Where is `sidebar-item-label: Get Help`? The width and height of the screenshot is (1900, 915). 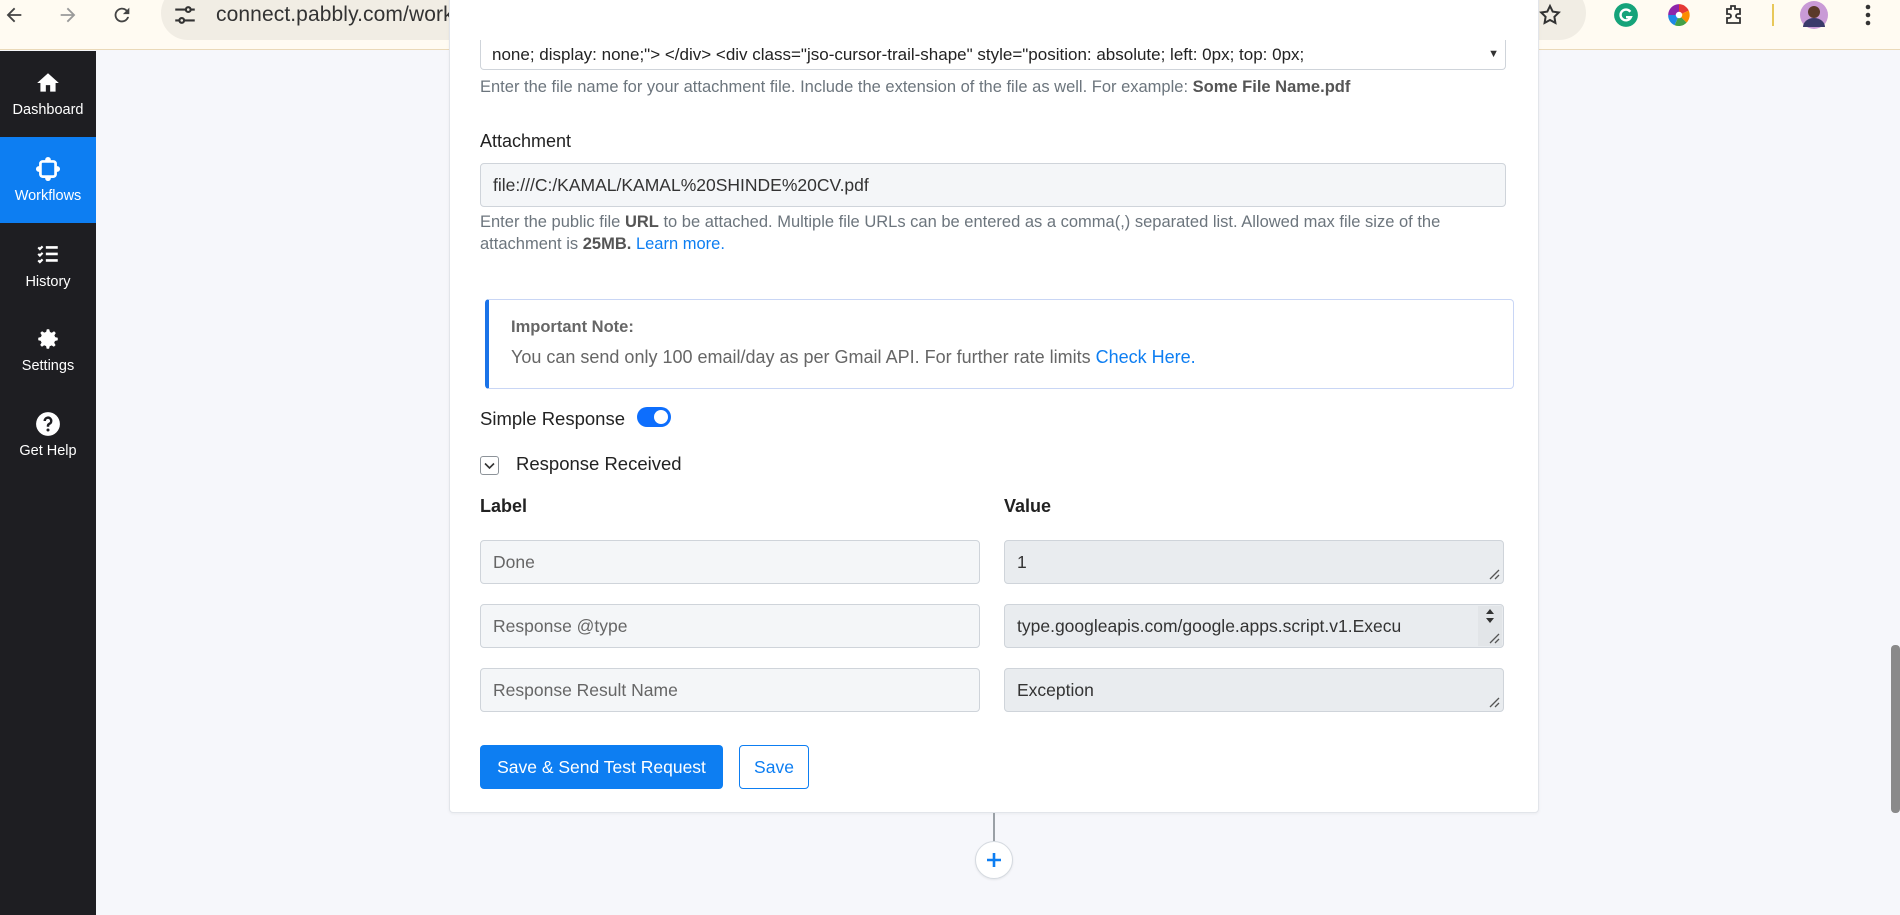
sidebar-item-label: Get Help is located at coordinates (48, 451).